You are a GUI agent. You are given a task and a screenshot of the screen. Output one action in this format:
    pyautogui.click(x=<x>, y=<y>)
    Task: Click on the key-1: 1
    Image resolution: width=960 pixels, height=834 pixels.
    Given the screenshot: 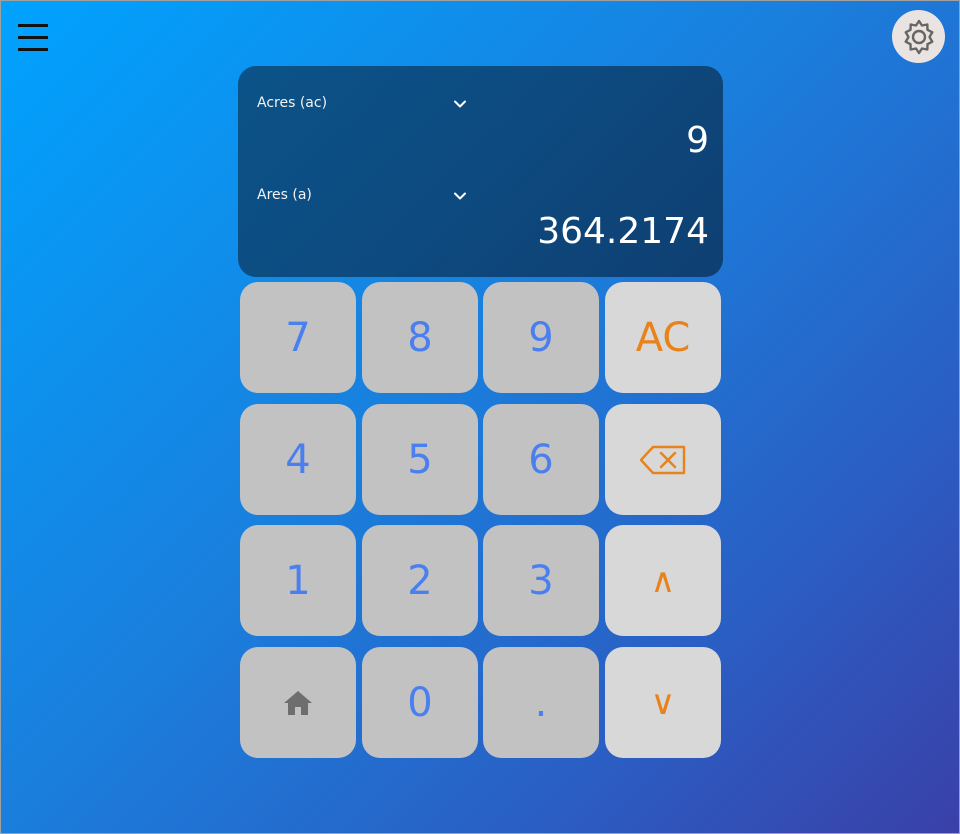 What is the action you would take?
    pyautogui.click(x=298, y=580)
    